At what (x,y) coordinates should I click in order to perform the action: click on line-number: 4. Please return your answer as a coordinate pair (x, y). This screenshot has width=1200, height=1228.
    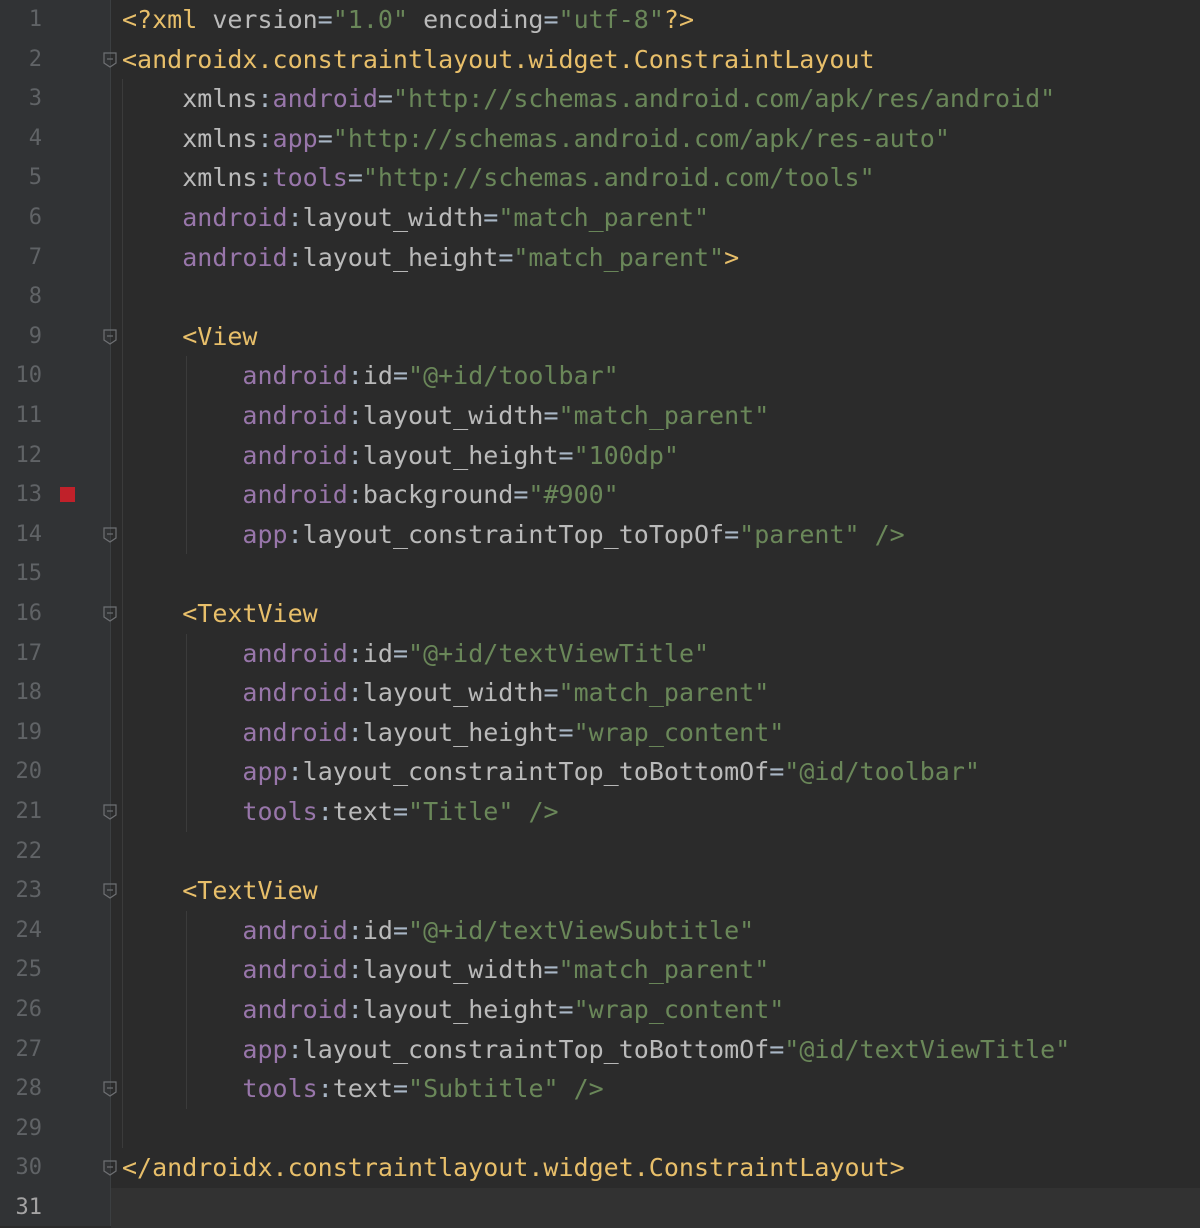
    Looking at the image, I should click on (35, 138).